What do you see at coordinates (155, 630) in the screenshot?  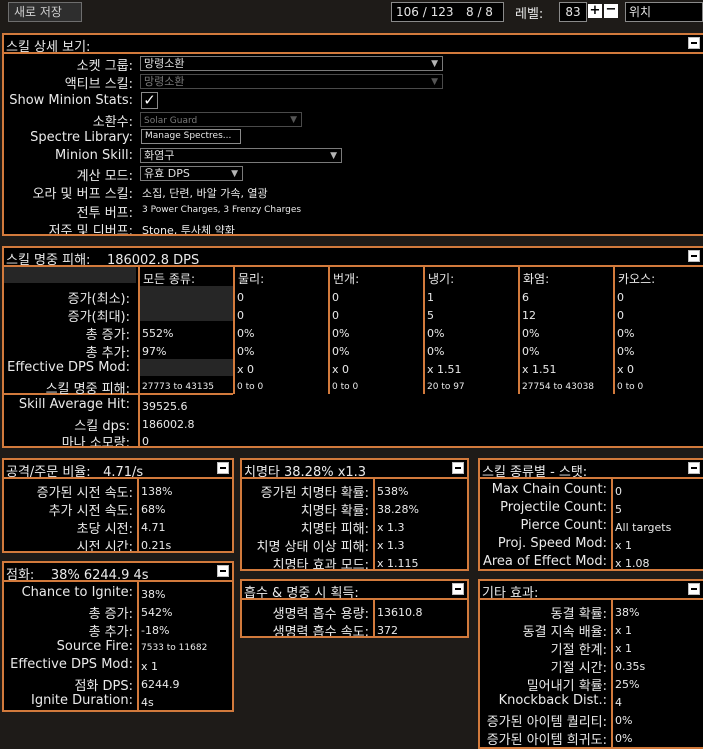 I see `stat-value: -18%` at bounding box center [155, 630].